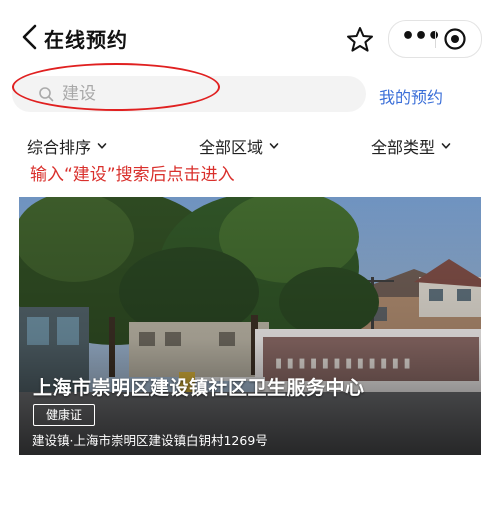 Image resolution: width=500 pixels, height=511 pixels. What do you see at coordinates (59, 147) in the screenshot?
I see `filter-sort-label: 综合排序` at bounding box center [59, 147].